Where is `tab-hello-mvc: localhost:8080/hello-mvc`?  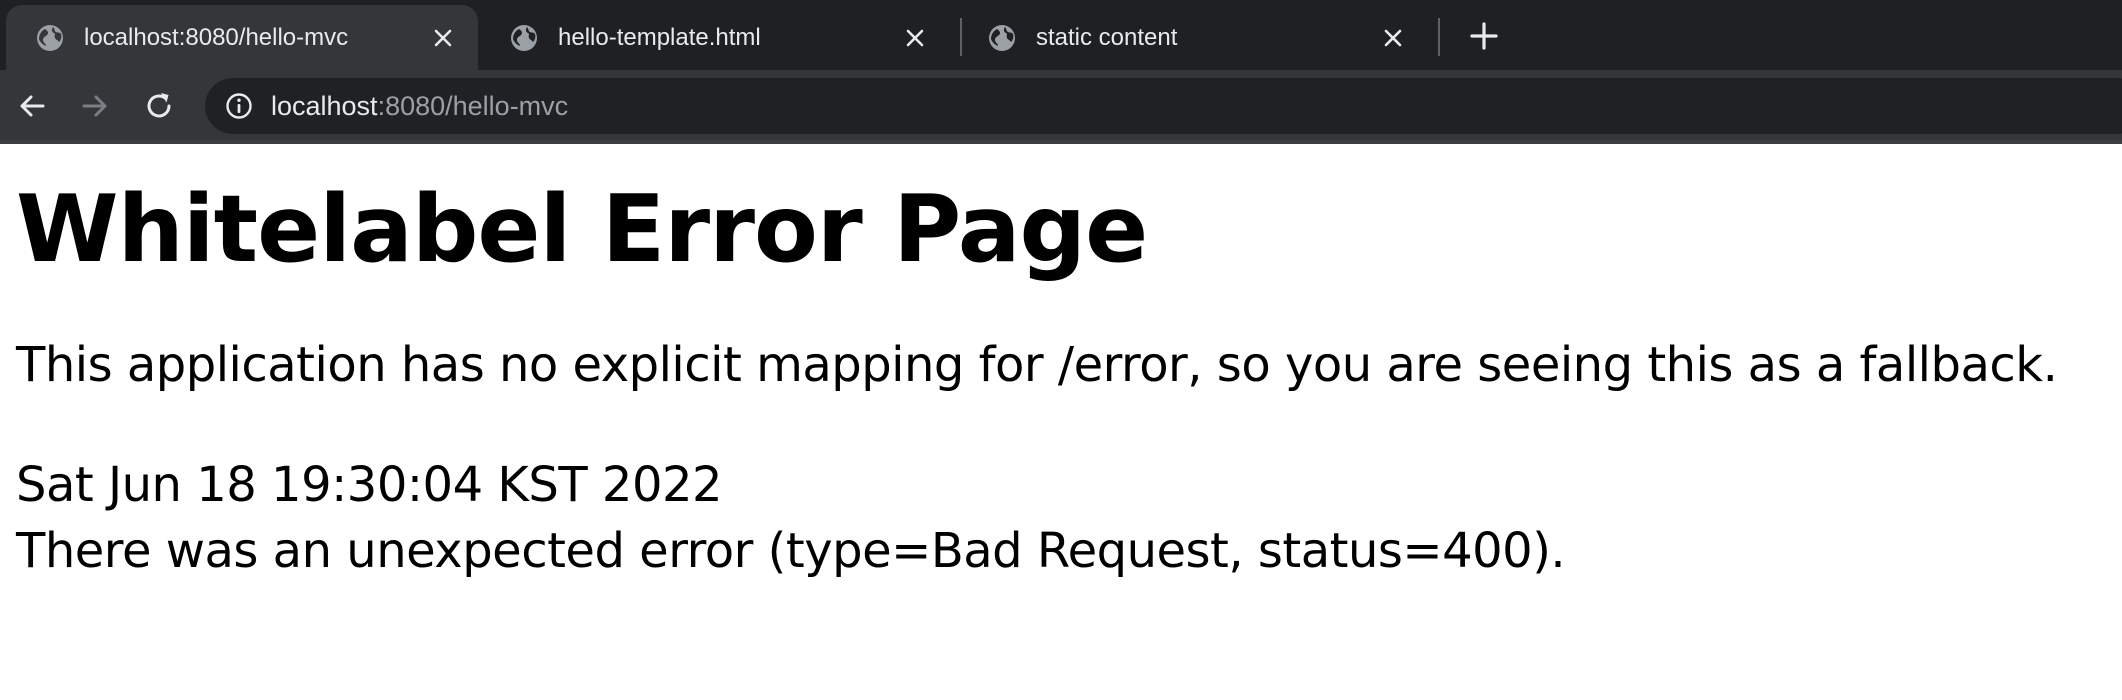 tab-hello-mvc: localhost:8080/hello-mvc is located at coordinates (242, 37).